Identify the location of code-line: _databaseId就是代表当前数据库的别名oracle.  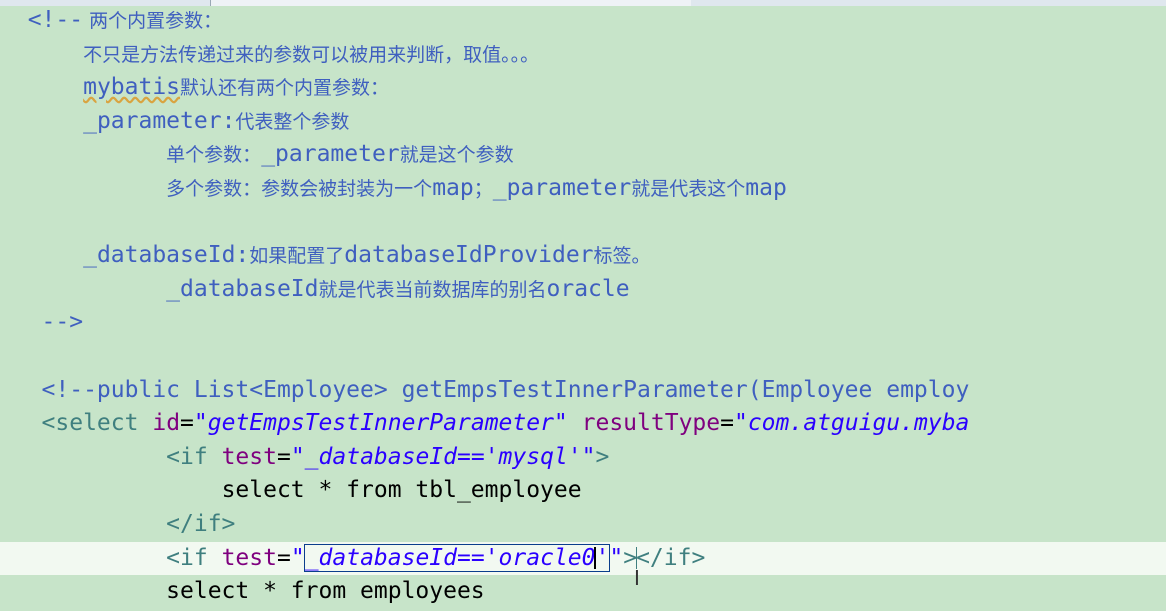
(583, 290).